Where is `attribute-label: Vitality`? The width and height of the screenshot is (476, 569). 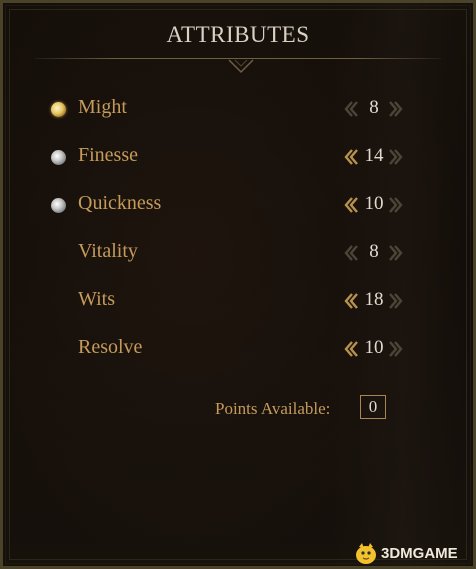 attribute-label: Vitality is located at coordinates (108, 251).